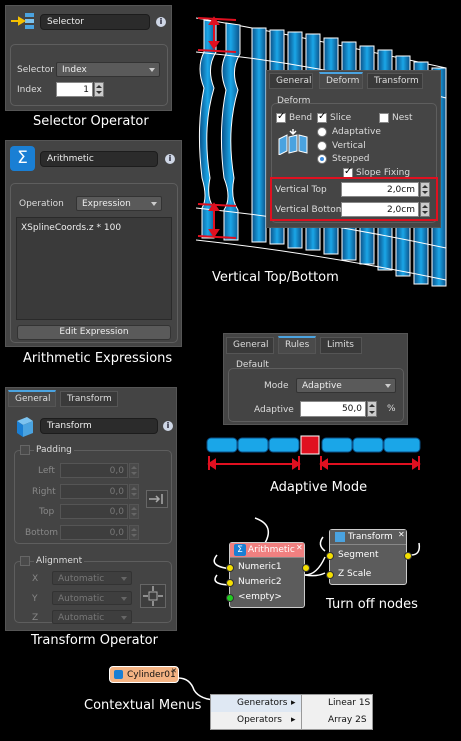 This screenshot has height=741, width=461. What do you see at coordinates (380, 209) in the screenshot?
I see `vertical-bottom-input: 2,0cm` at bounding box center [380, 209].